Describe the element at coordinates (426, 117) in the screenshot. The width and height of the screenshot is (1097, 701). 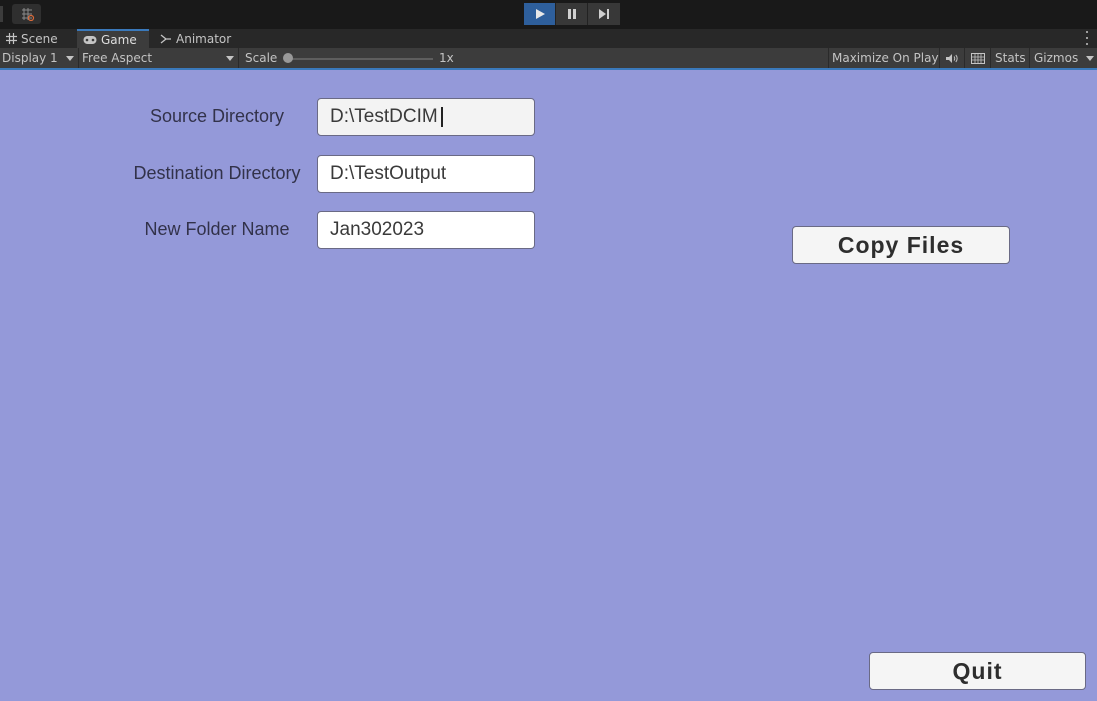
I see `source-directory-input` at that location.